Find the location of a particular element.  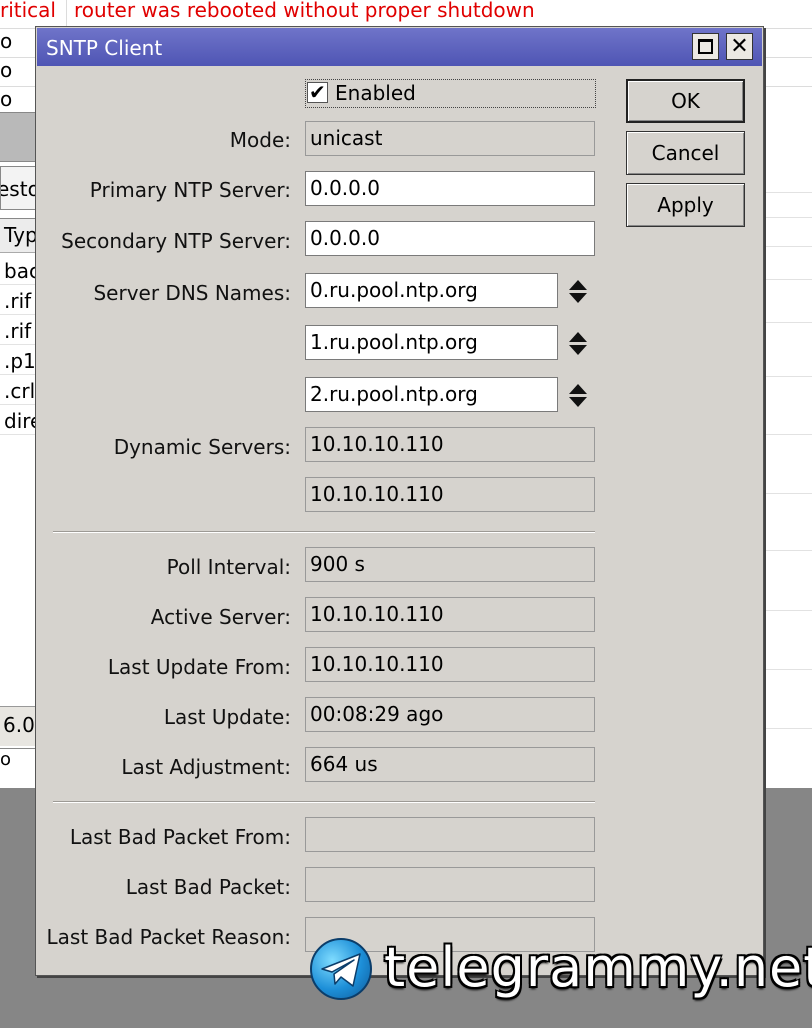

dynamic-server-field-2: 10.10.10.110 is located at coordinates (450, 494).